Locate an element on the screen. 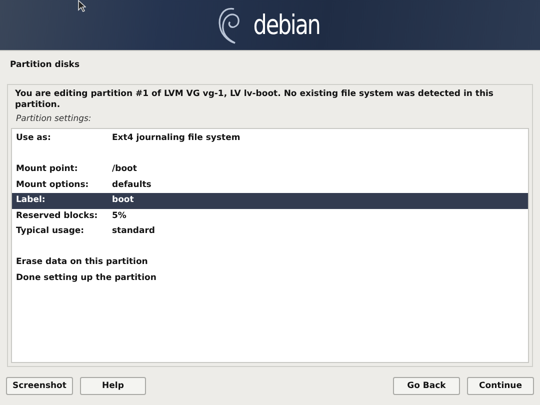 The image size is (540, 405). setting-label: Use as: is located at coordinates (34, 138).